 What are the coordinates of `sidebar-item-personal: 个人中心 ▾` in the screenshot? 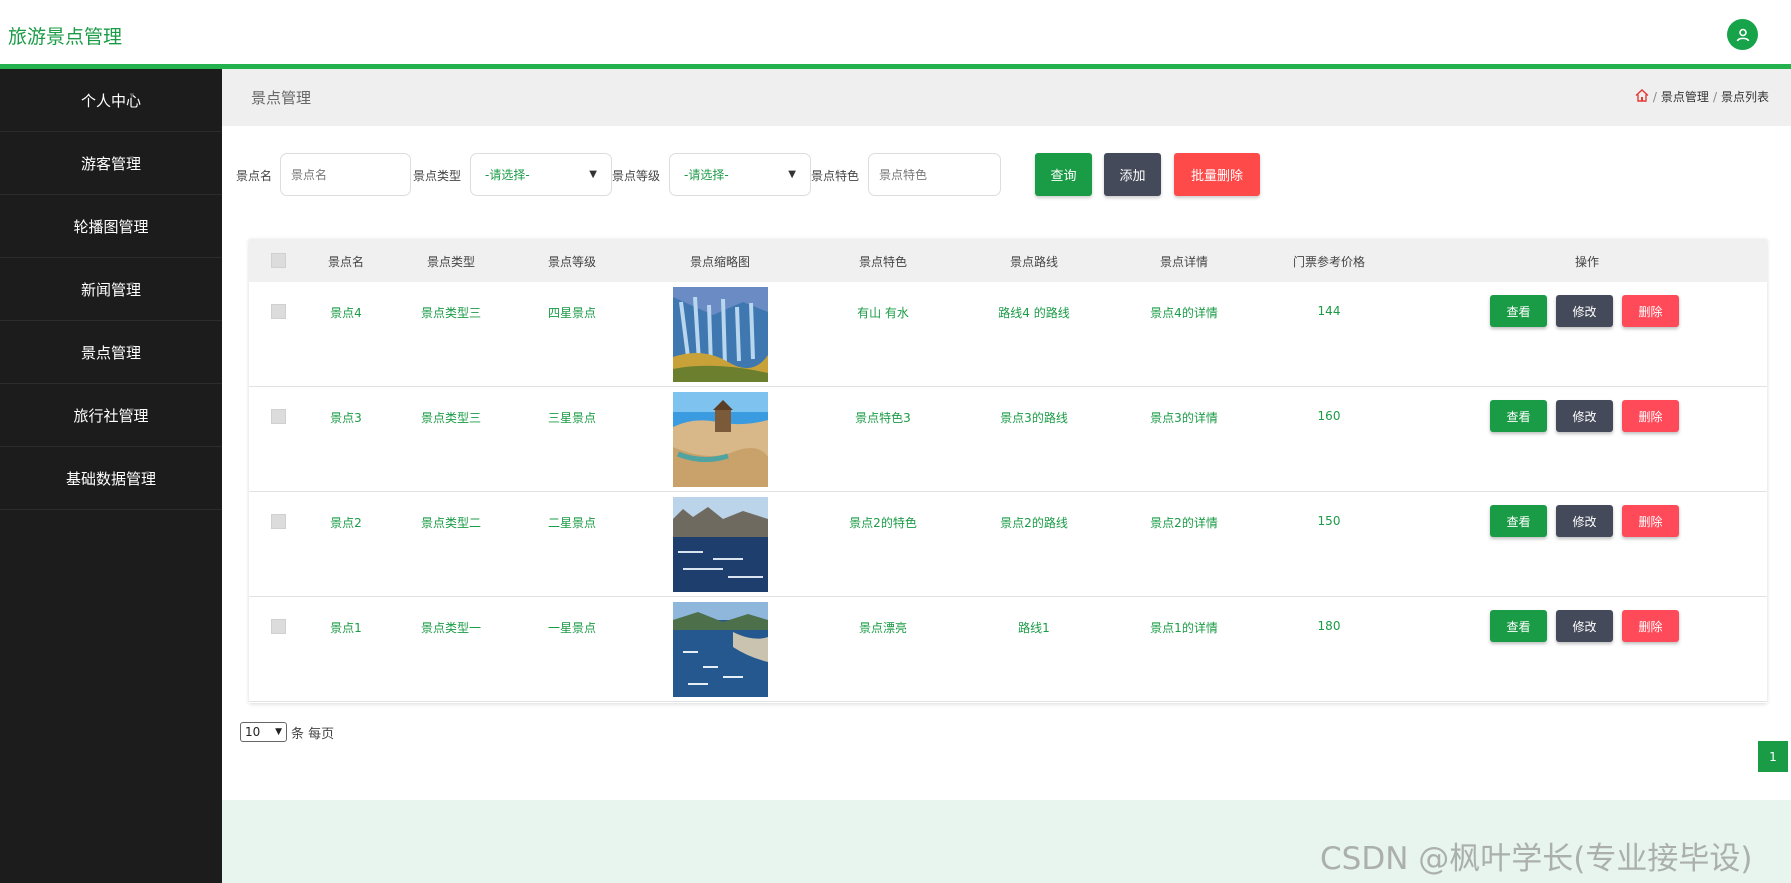 It's located at (111, 100).